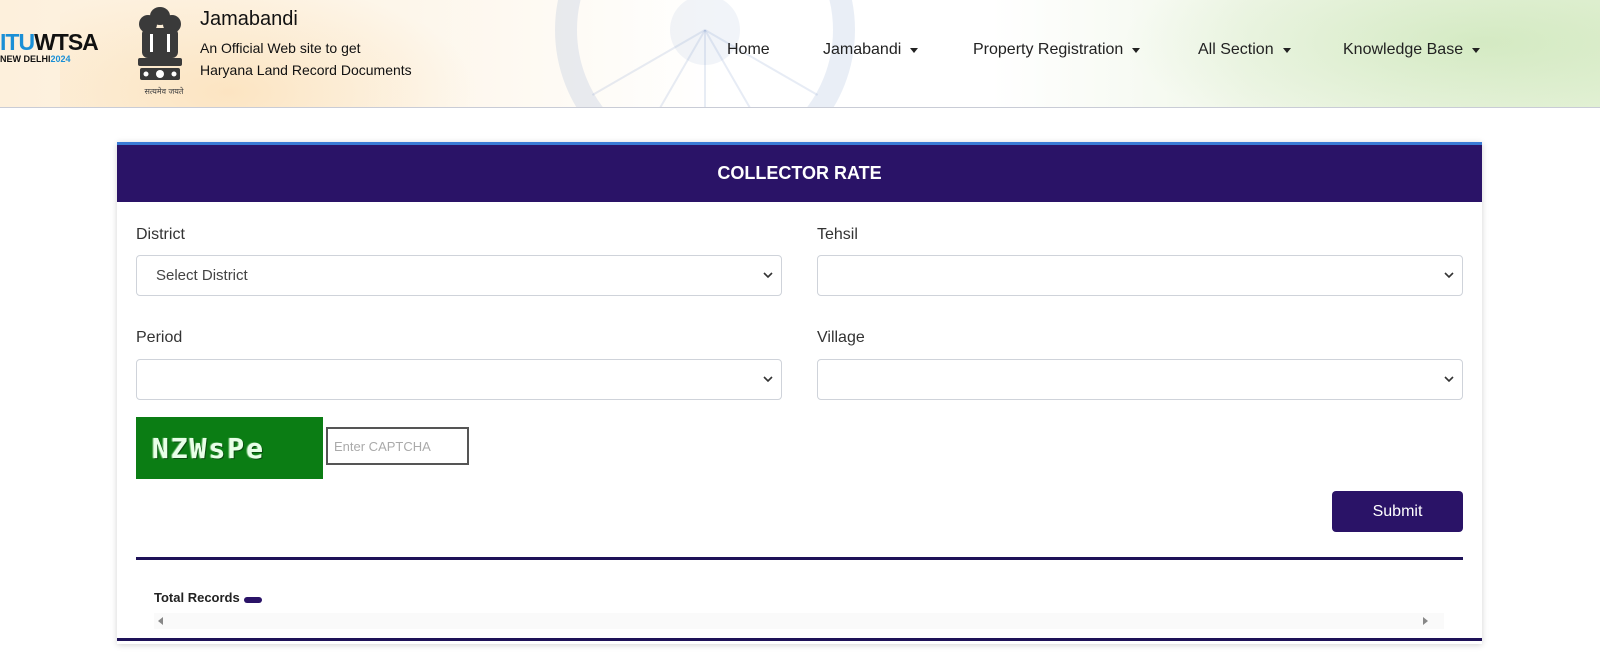 The image size is (1600, 666). What do you see at coordinates (799, 639) in the screenshot?
I see `table-bottom-border` at bounding box center [799, 639].